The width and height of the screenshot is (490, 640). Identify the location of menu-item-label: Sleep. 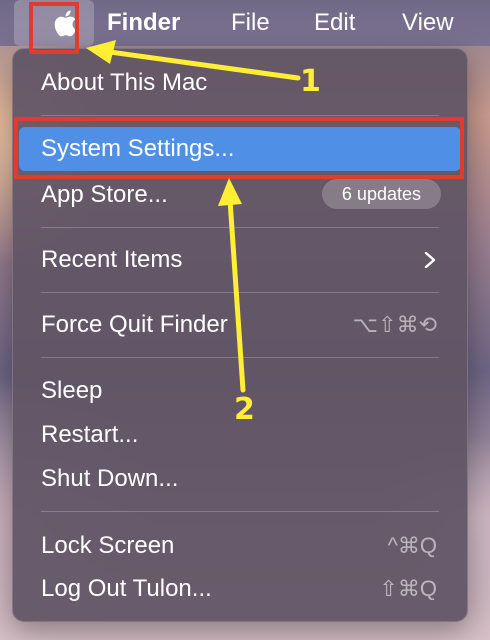
(72, 390).